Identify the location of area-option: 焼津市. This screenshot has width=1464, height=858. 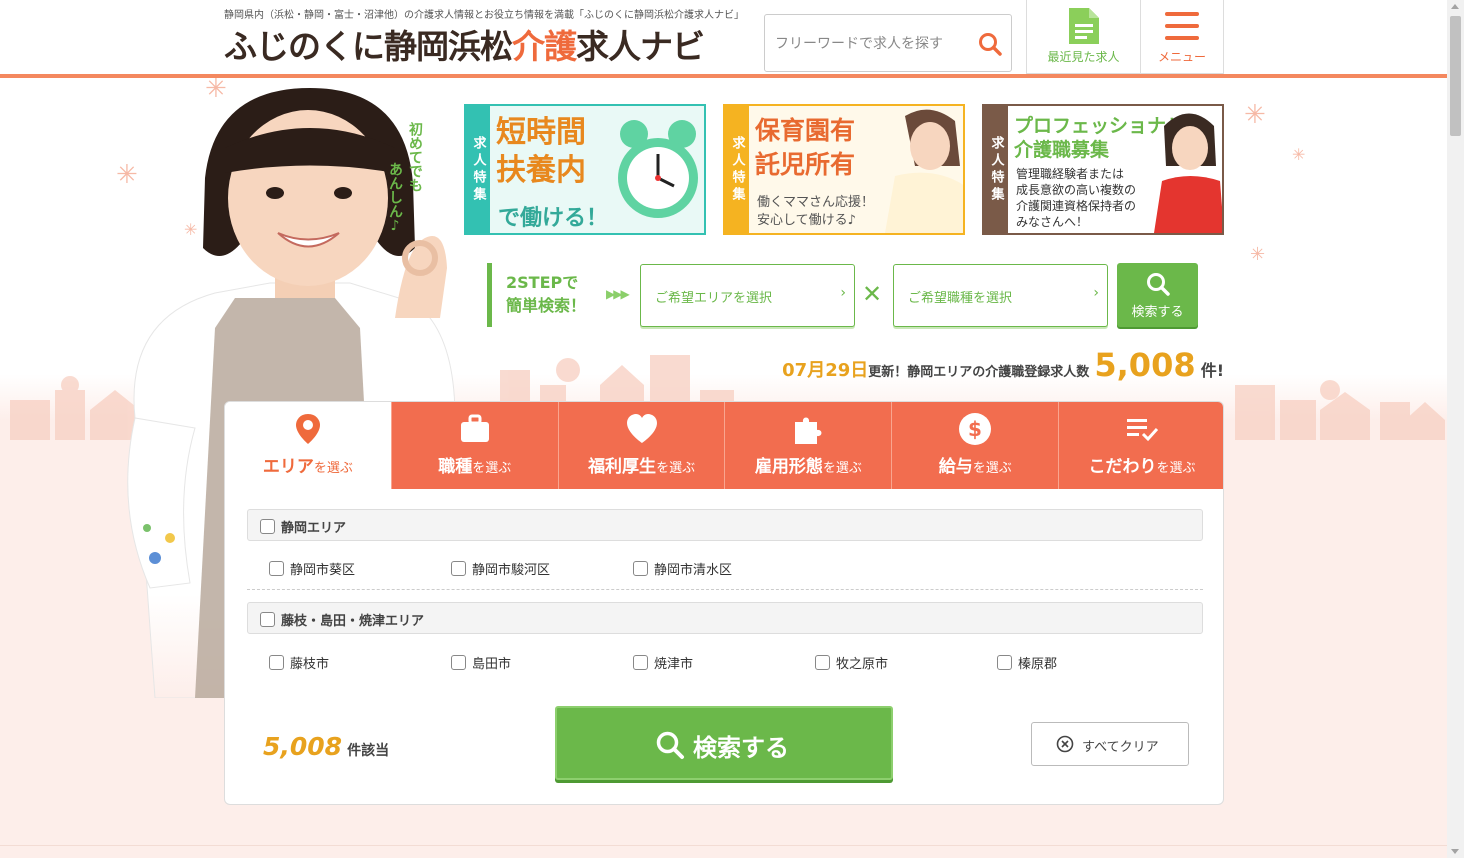
(663, 662).